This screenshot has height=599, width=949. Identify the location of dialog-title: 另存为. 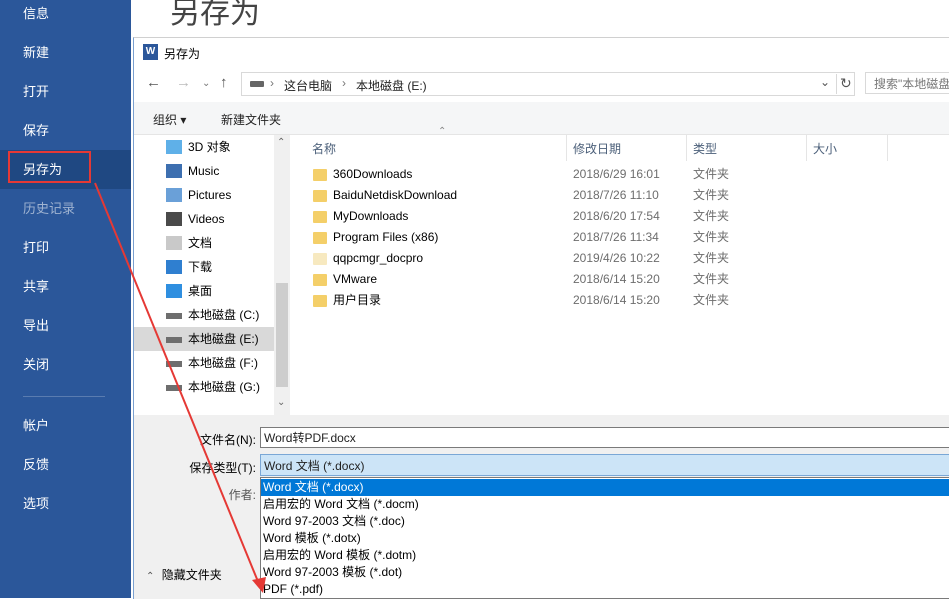
(182, 54).